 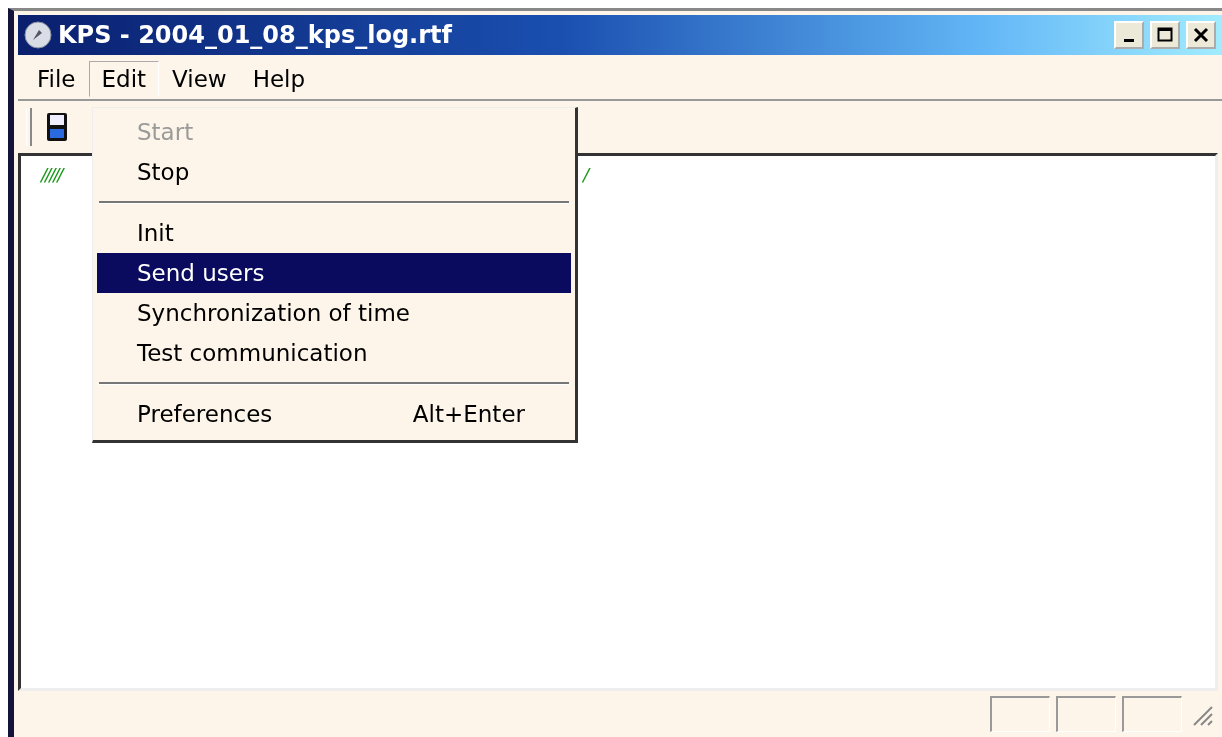 I want to click on window-title: KPS - 2004_01_08_kps_log.rtf, so click(x=256, y=35).